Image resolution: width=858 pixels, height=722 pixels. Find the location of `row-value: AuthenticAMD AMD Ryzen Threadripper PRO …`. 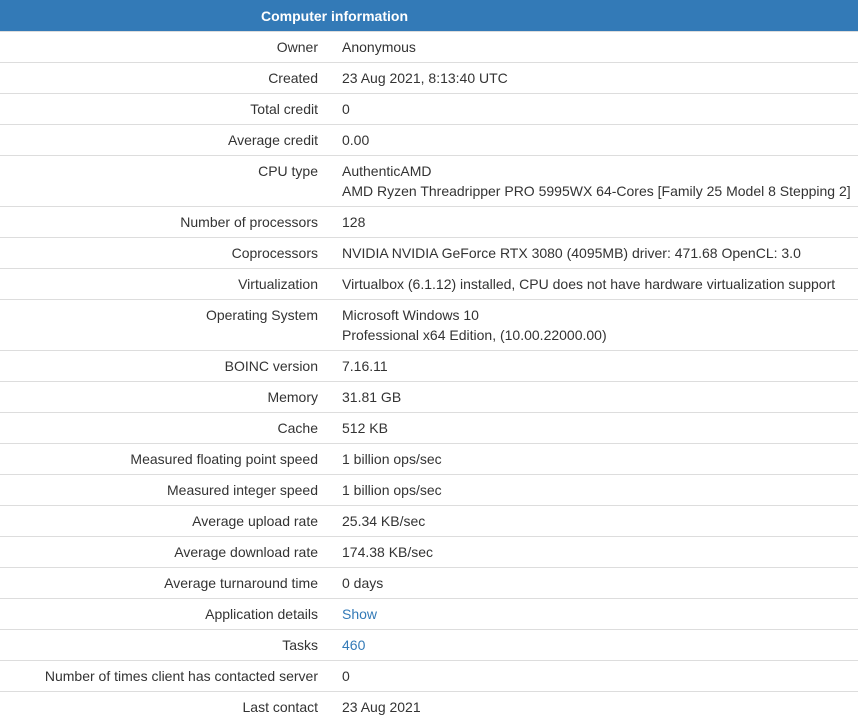

row-value: AuthenticAMD AMD Ryzen Threadripper PRO … is located at coordinates (594, 181).